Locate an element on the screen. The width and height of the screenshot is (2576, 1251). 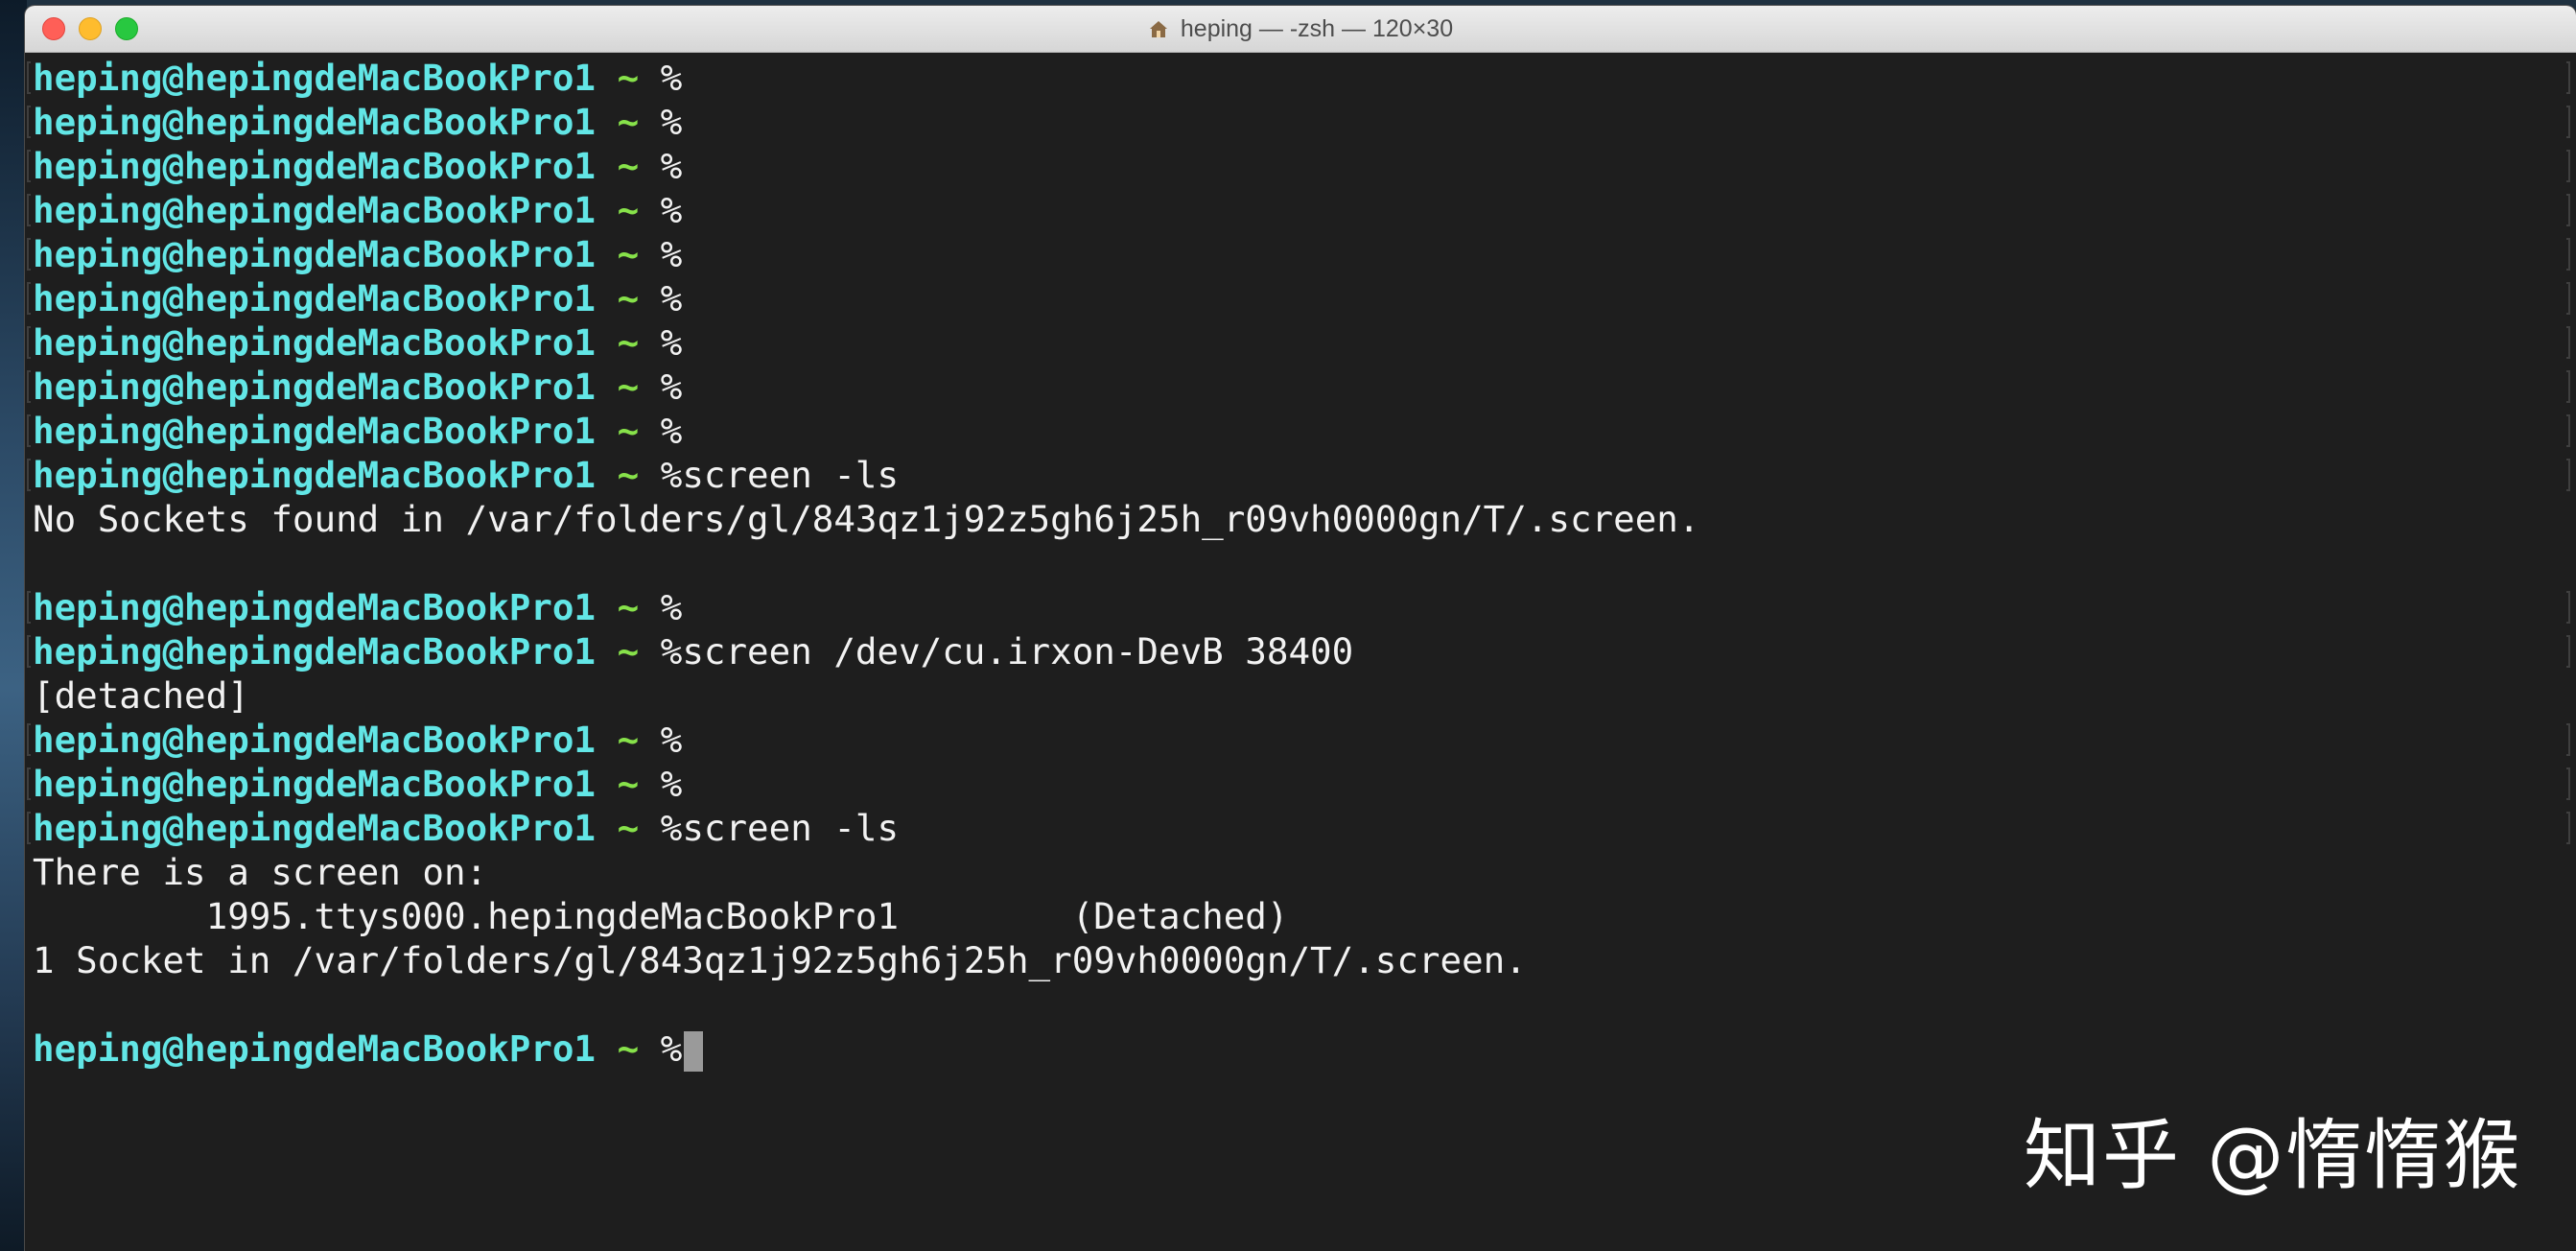
text-cursor is located at coordinates (694, 1051).